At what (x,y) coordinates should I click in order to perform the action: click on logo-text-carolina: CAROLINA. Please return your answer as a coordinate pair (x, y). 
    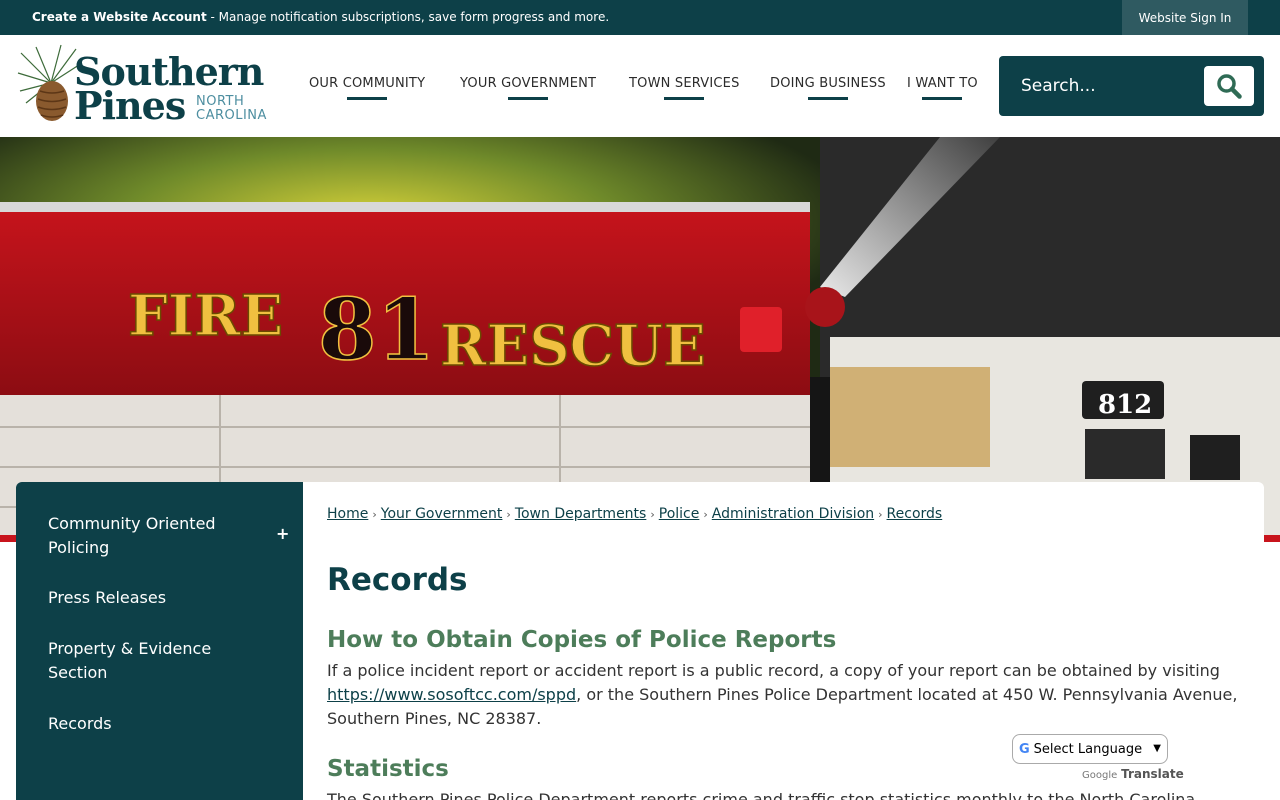
    Looking at the image, I should click on (231, 115).